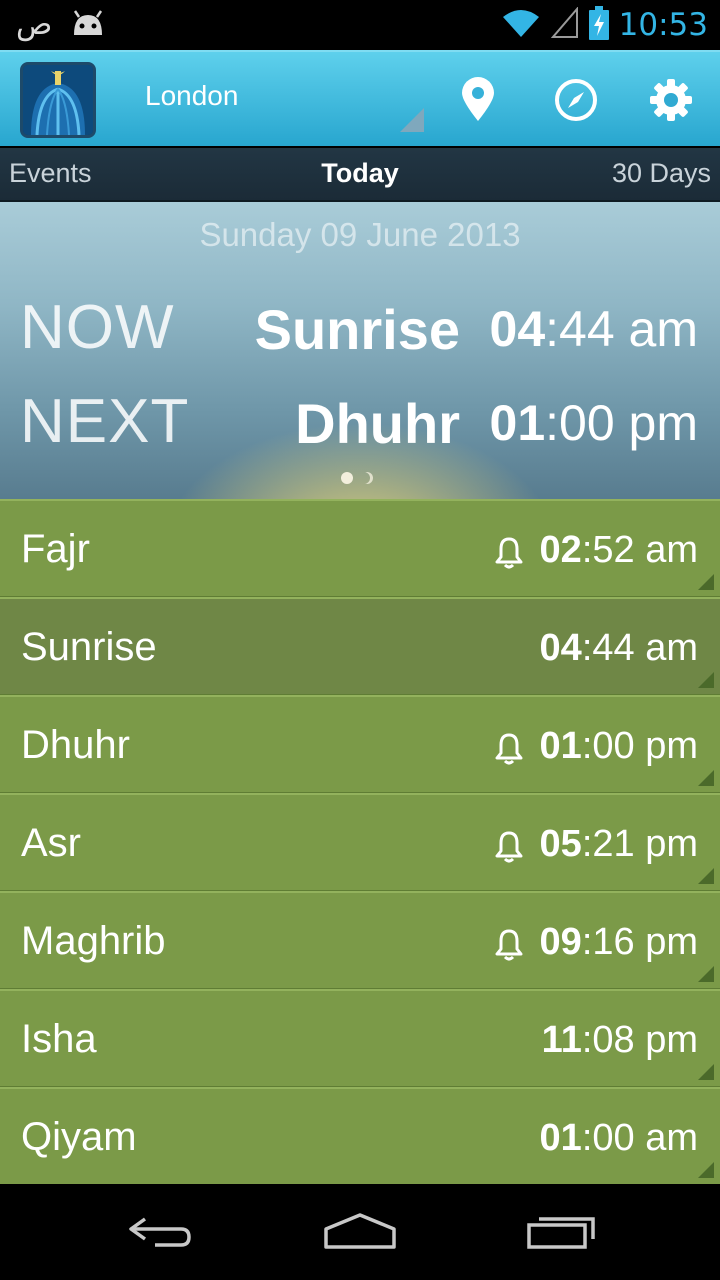 The width and height of the screenshot is (720, 1280). Describe the element at coordinates (360, 744) in the screenshot. I see `prayer-row-dhuhr: Dhuhr 01:00 pm` at that location.